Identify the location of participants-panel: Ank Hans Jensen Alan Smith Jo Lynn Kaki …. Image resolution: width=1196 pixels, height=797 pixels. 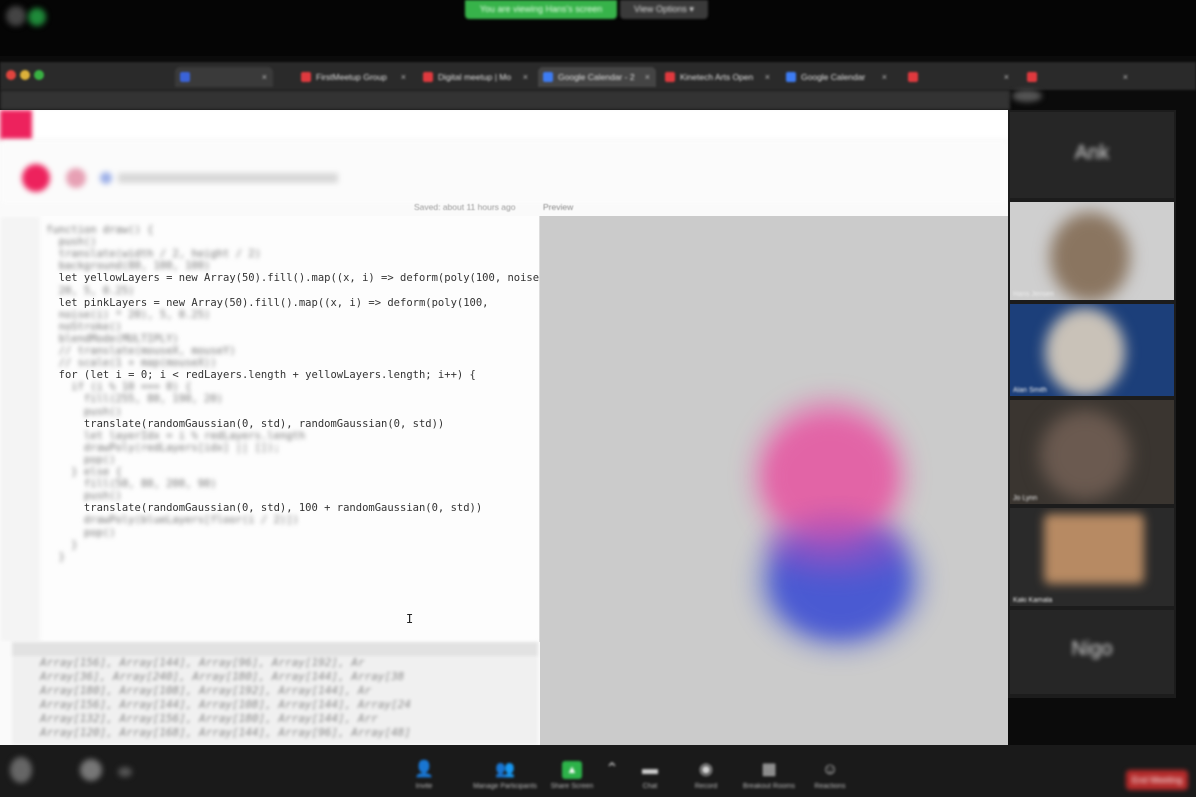
(1092, 394).